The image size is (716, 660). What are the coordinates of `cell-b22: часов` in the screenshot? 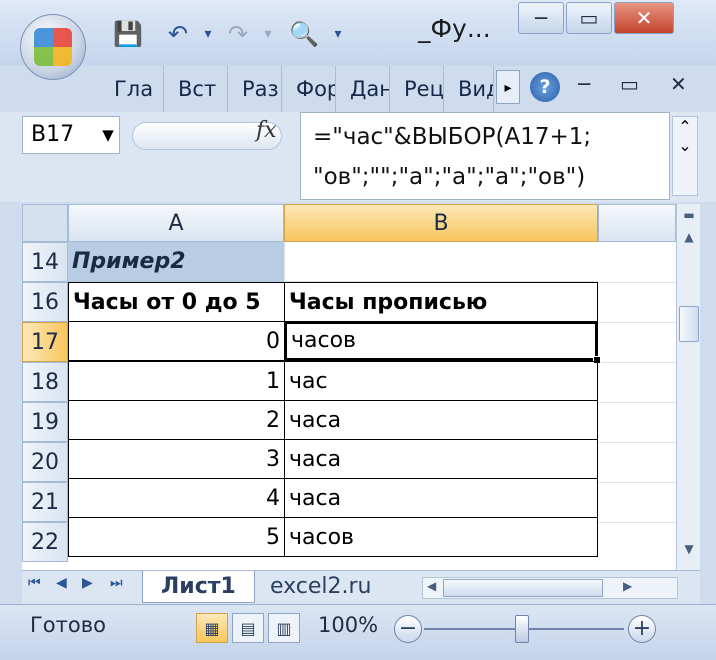 It's located at (441, 537).